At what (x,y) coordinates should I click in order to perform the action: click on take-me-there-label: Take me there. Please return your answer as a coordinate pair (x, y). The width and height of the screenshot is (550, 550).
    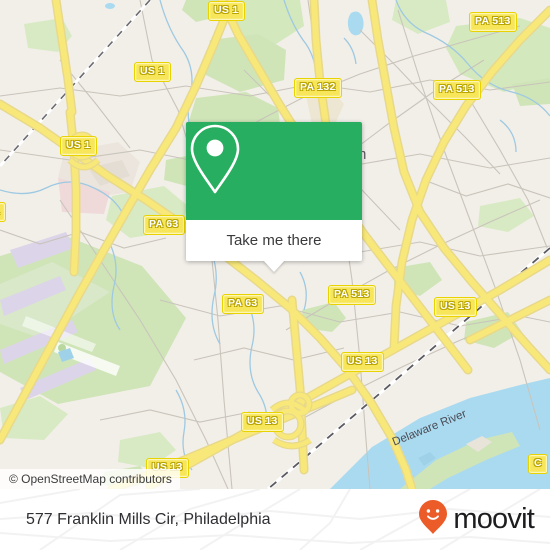
    Looking at the image, I should click on (274, 240).